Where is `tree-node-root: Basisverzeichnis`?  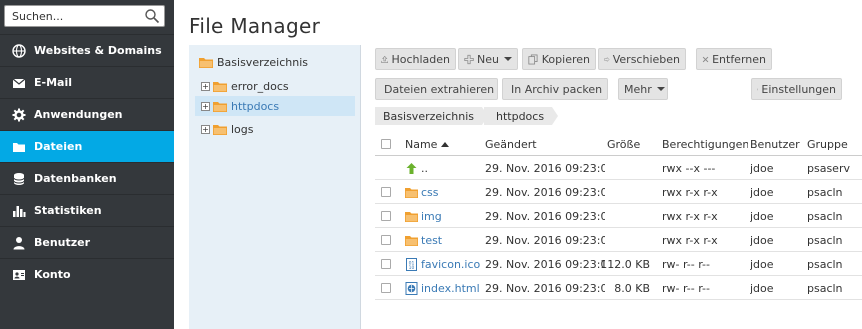 tree-node-root: Basisverzeichnis is located at coordinates (279, 62).